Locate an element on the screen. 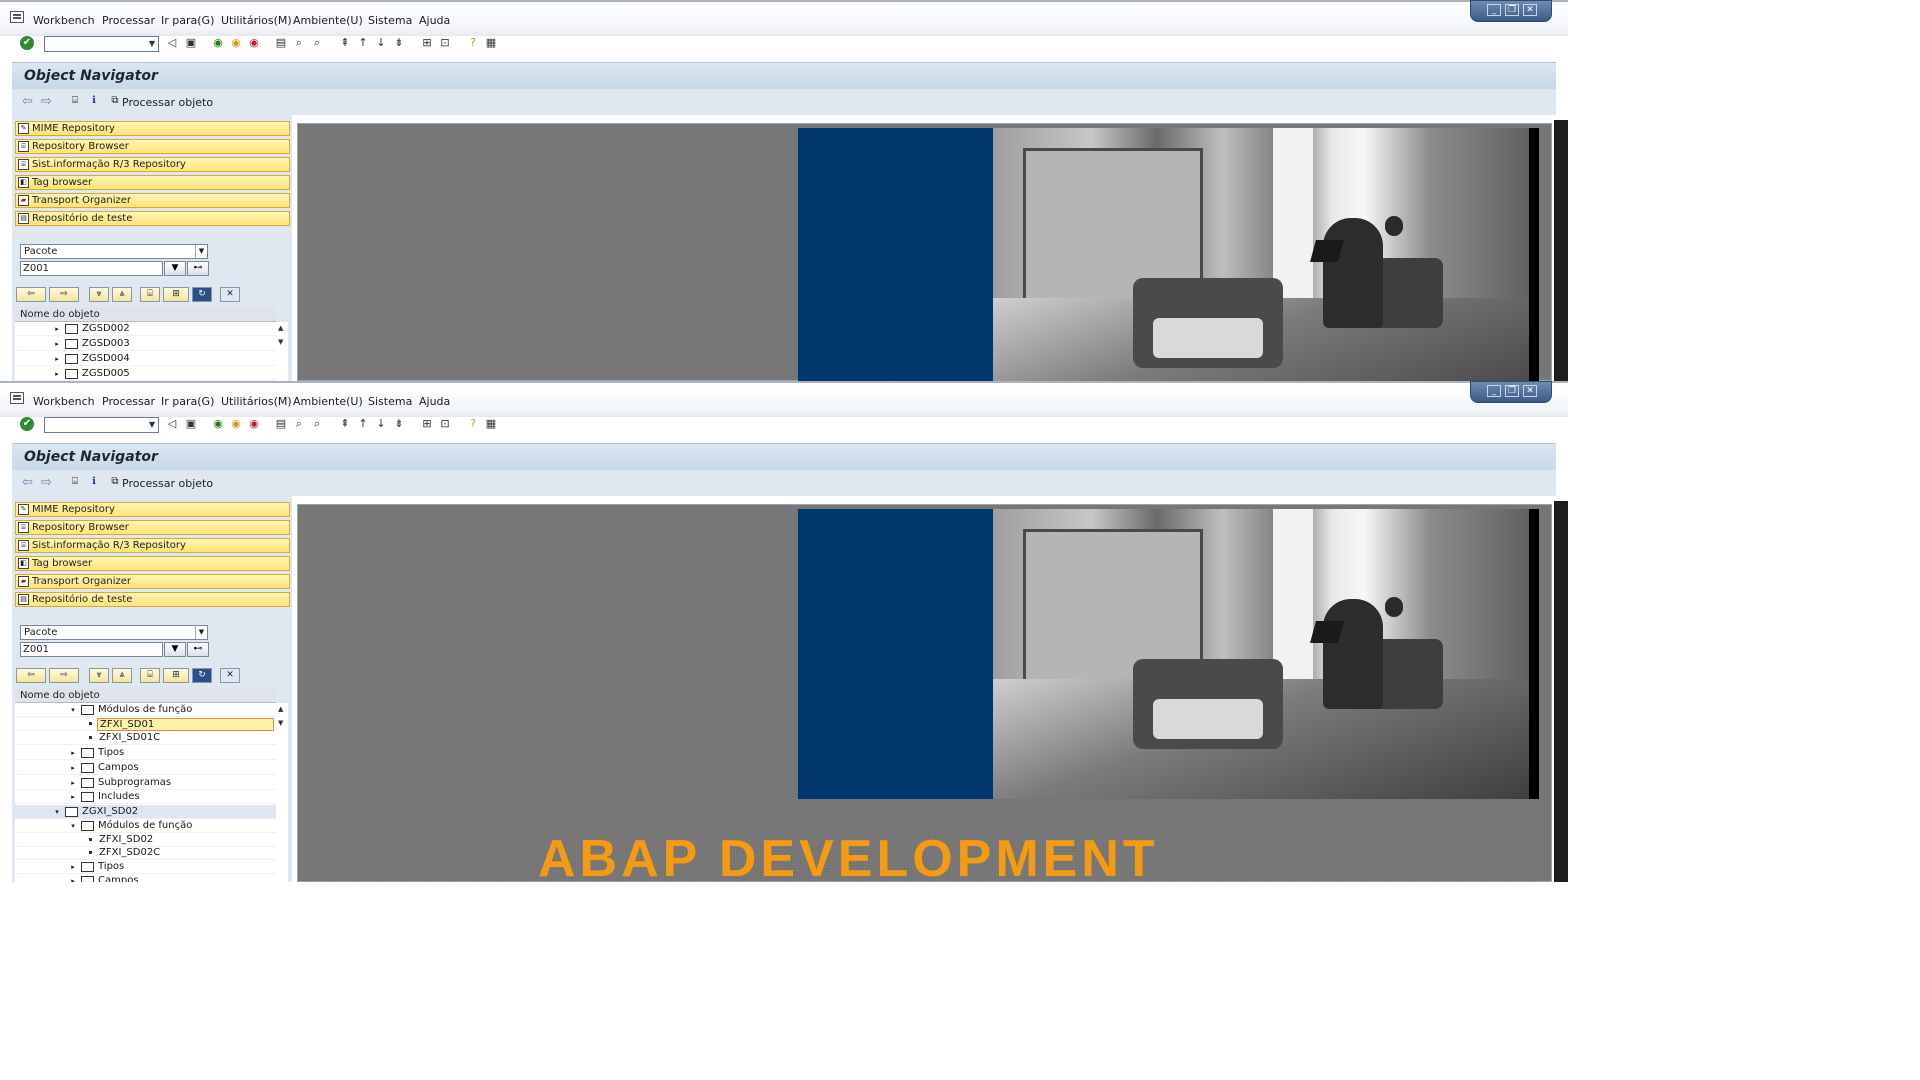 The width and height of the screenshot is (1920, 1080). tree-row: ZFXI_SD02C is located at coordinates (145, 853).